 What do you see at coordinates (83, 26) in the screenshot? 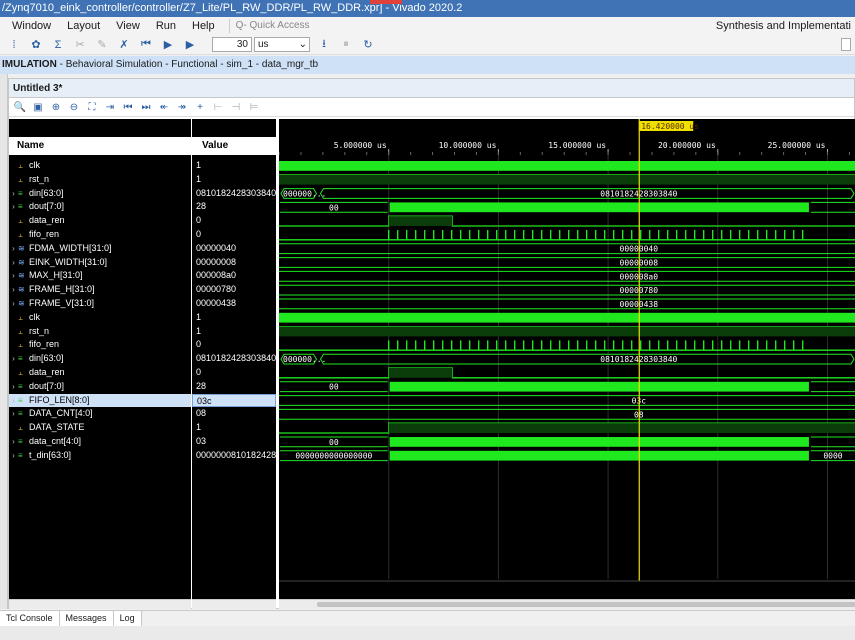
I see `menu-layout: Layout` at bounding box center [83, 26].